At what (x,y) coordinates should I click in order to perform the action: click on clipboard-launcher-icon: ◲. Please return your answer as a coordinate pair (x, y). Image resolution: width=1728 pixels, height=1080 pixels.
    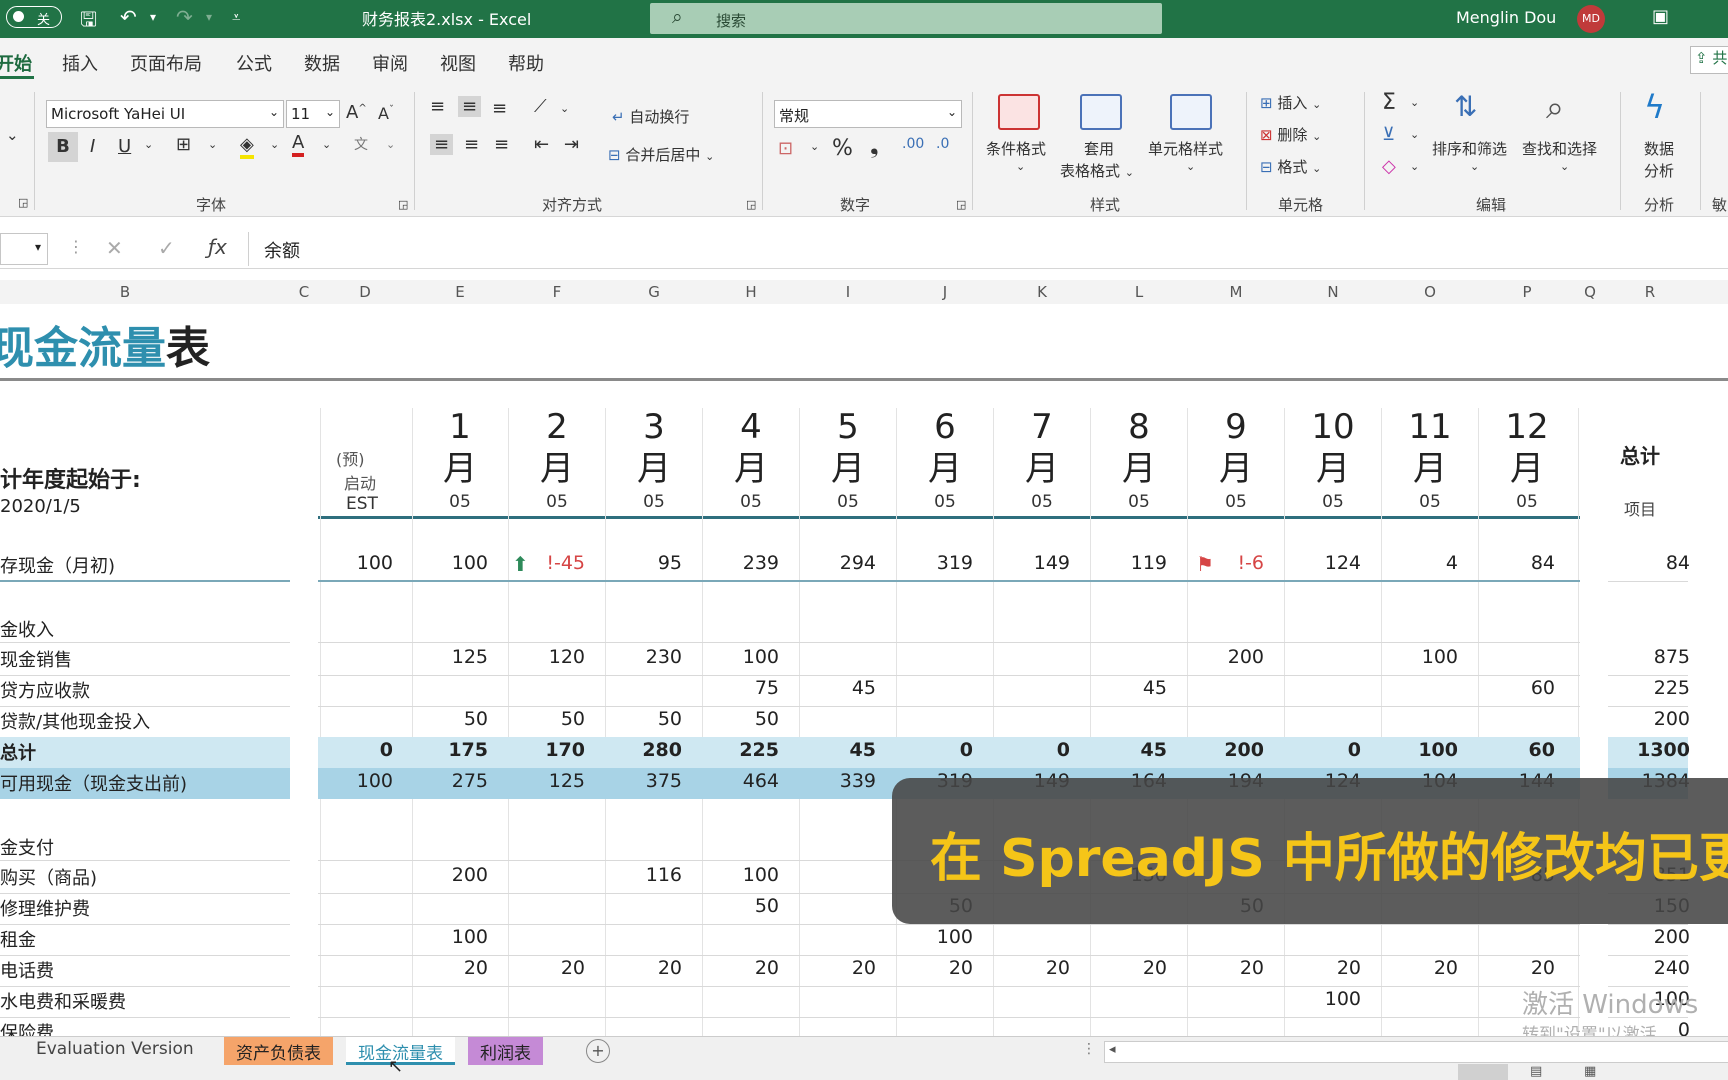
    Looking at the image, I should click on (23, 202).